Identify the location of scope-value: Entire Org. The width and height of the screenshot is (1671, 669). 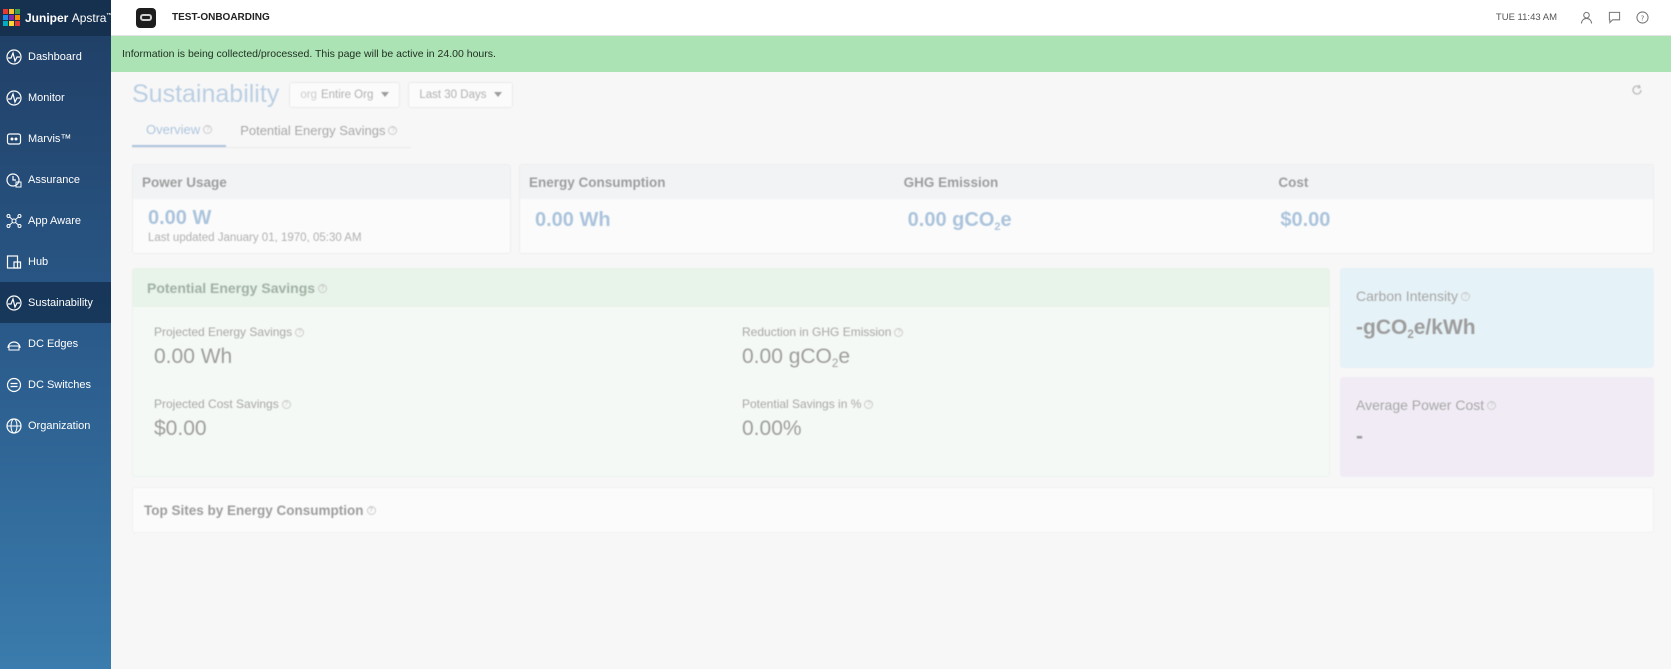
(347, 94).